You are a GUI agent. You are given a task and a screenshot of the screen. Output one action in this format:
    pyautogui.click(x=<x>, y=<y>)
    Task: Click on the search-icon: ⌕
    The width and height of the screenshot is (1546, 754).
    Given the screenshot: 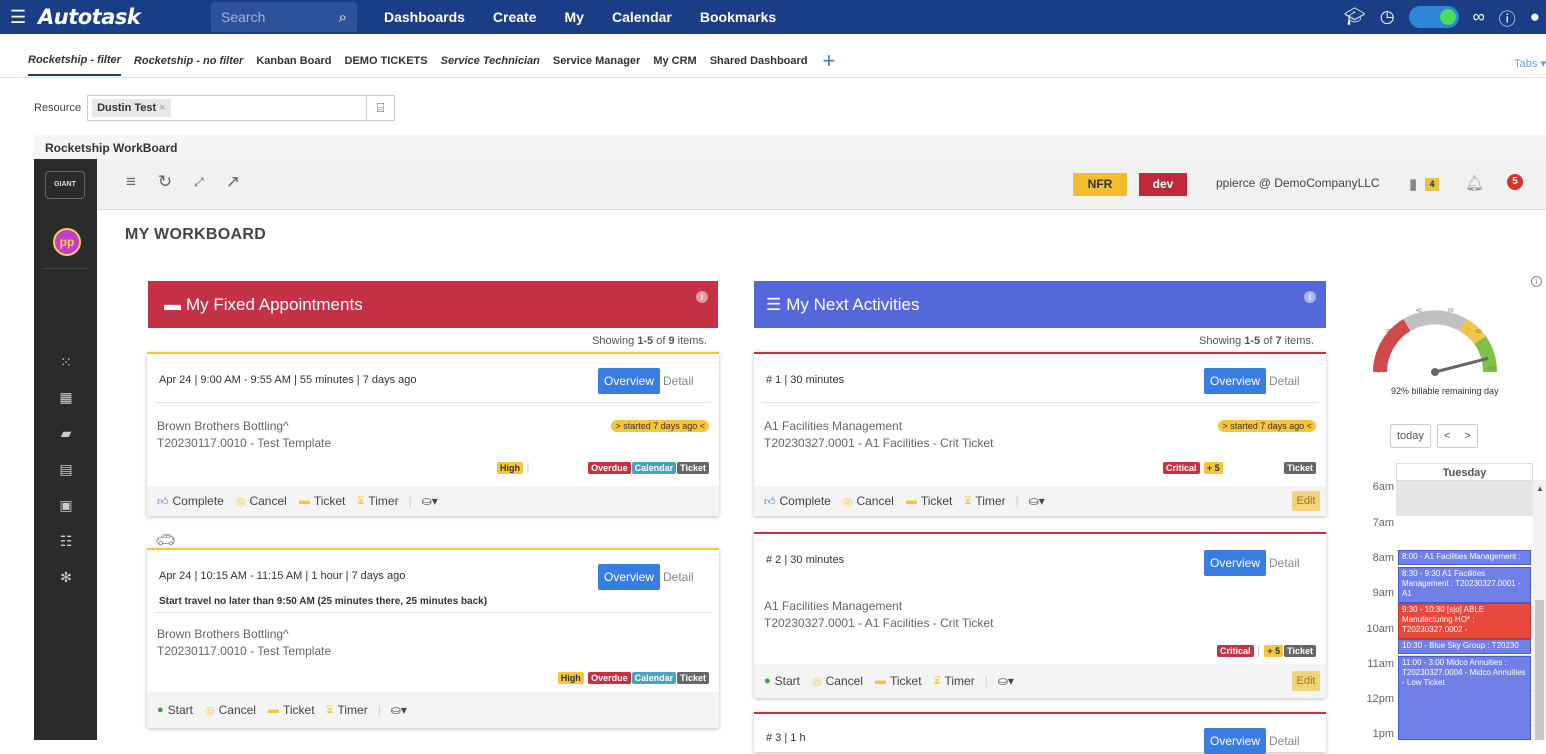 What is the action you would take?
    pyautogui.click(x=343, y=17)
    